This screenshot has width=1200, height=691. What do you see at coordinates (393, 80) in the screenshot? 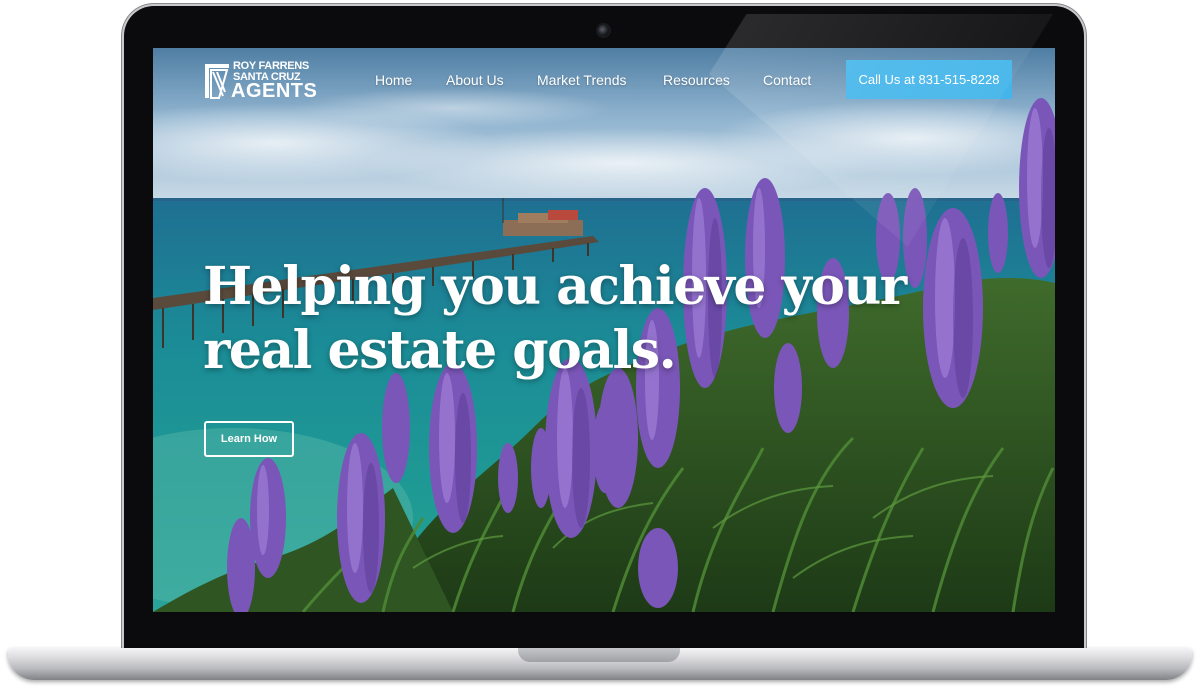
I see `nav-item-home: Home` at bounding box center [393, 80].